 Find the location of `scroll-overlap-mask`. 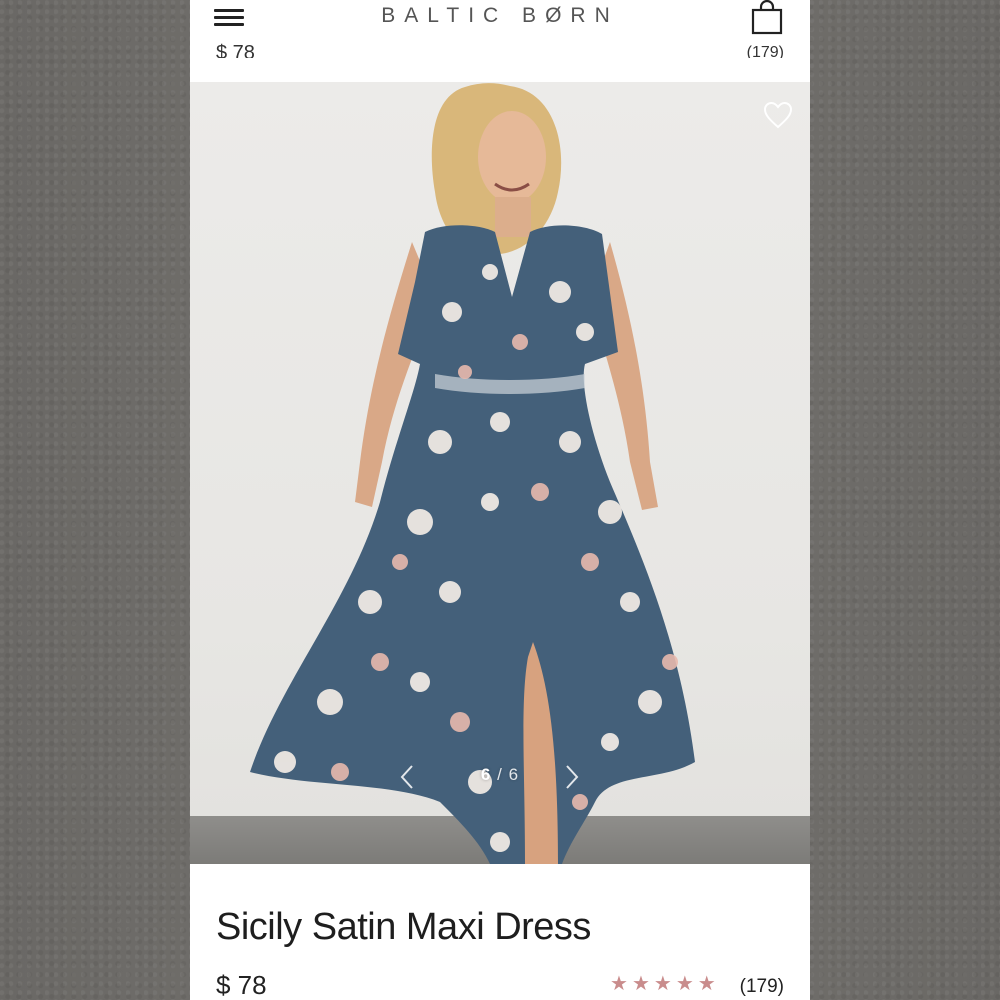

scroll-overlap-mask is located at coordinates (500, 70).